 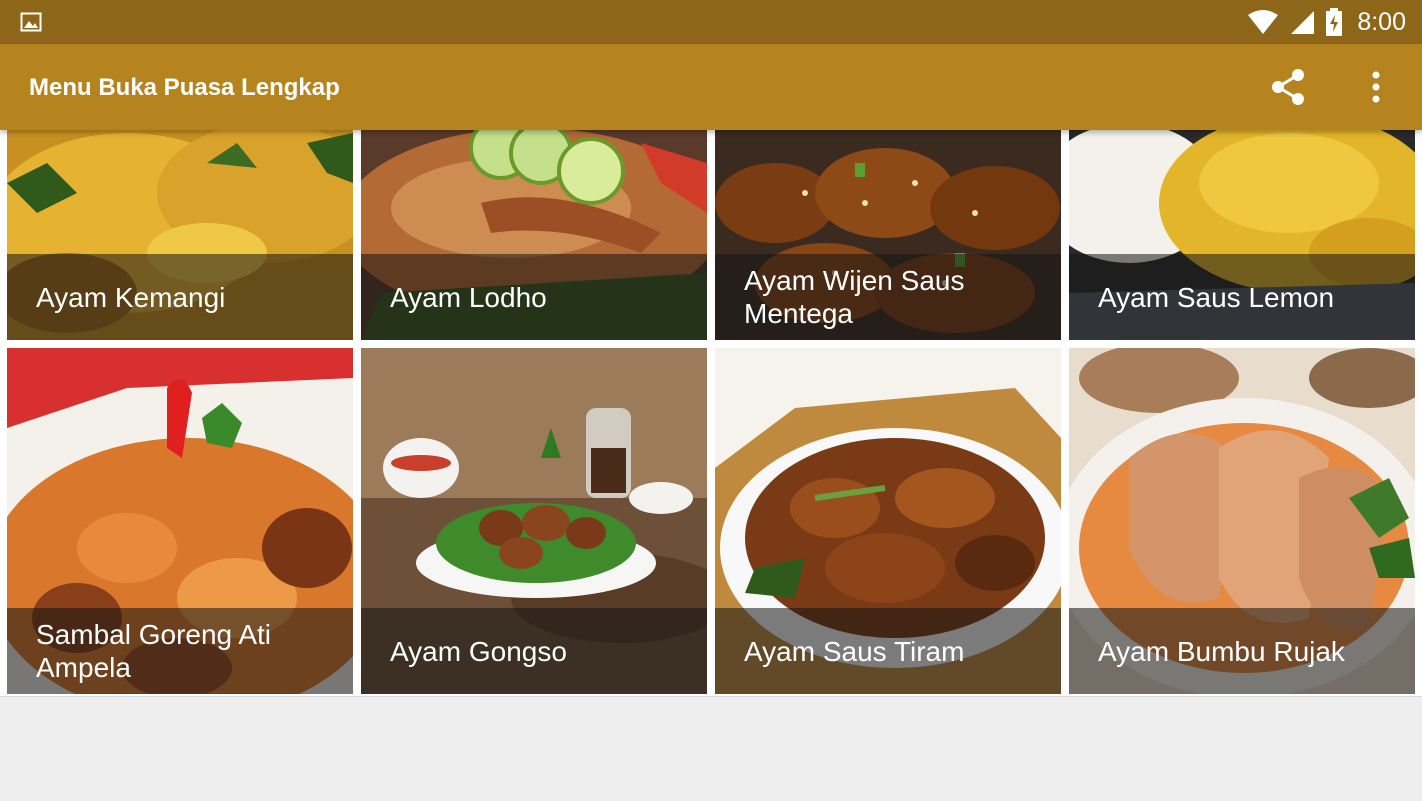 What do you see at coordinates (1332, 87) in the screenshot?
I see `app-actions` at bounding box center [1332, 87].